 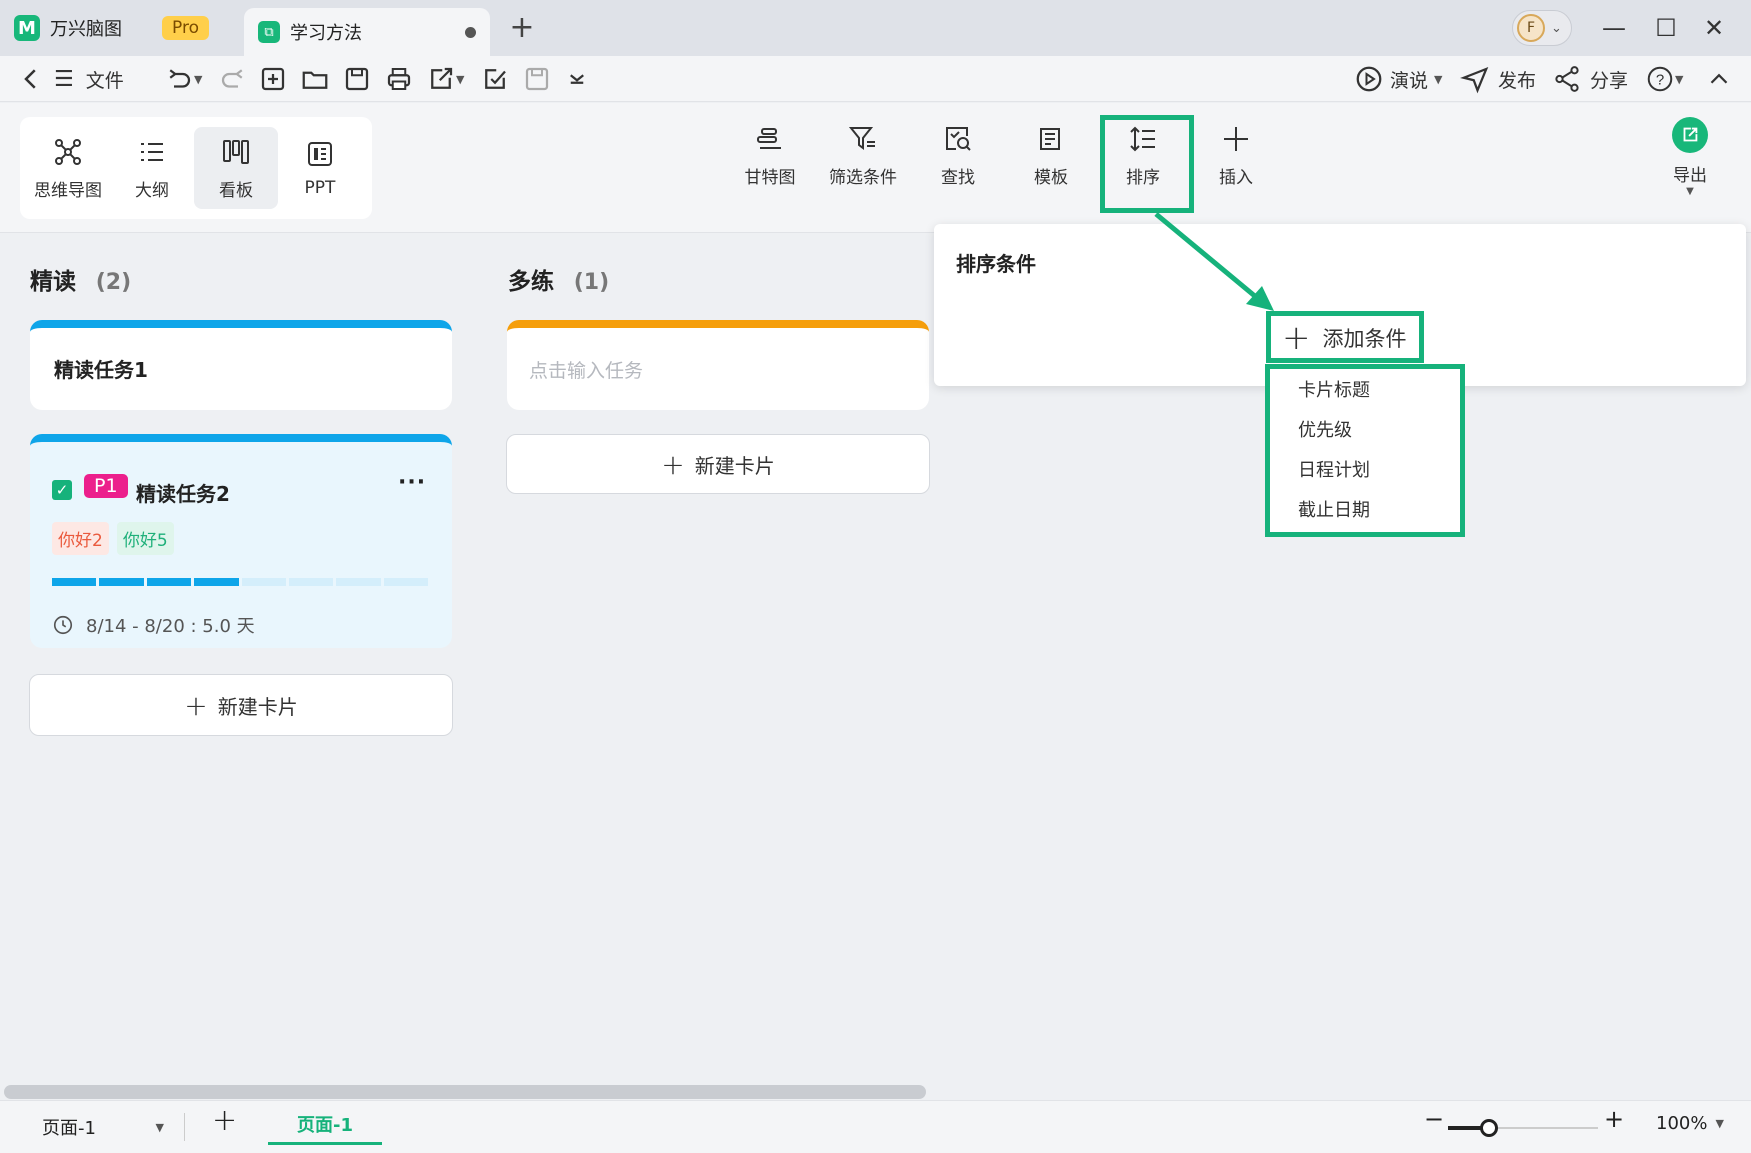 I want to click on open-folder-icon, so click(x=315, y=79).